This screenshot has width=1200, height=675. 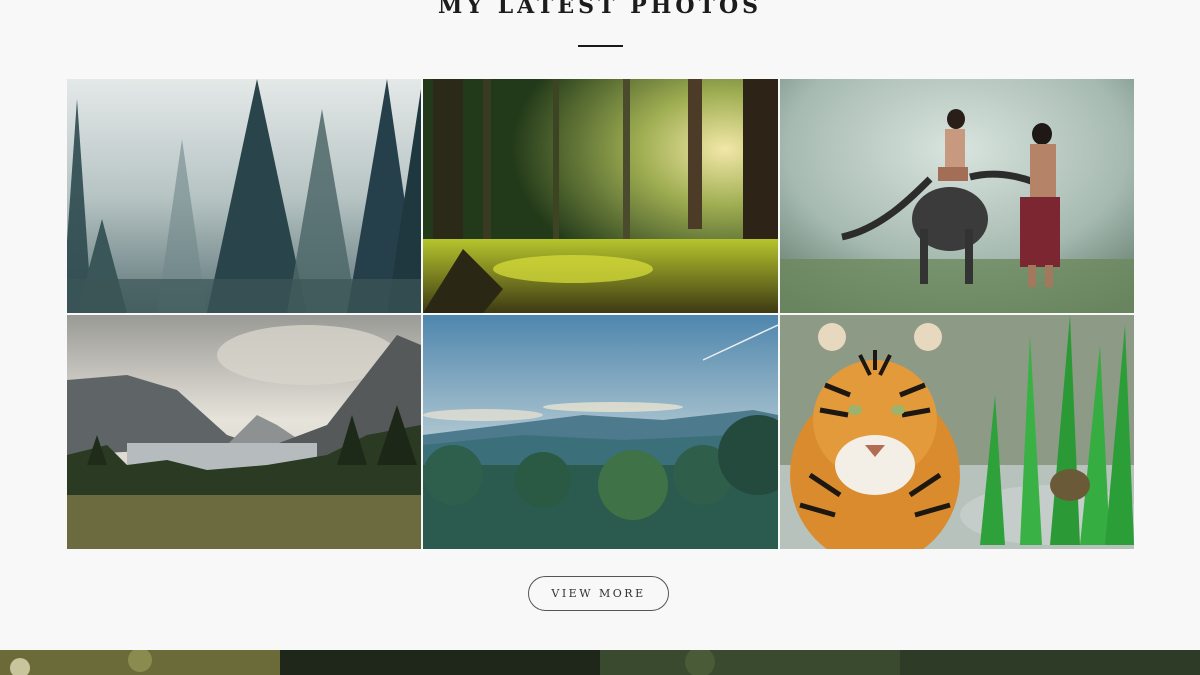 I want to click on sunlit-forest-image, so click(x=600, y=196).